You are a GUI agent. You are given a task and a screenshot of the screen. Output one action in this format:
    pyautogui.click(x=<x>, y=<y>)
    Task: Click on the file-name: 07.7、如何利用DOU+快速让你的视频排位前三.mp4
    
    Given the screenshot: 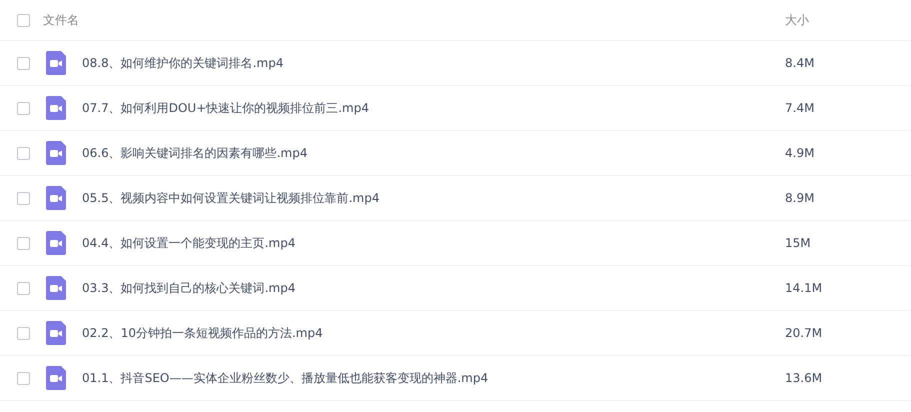 What is the action you would take?
    pyautogui.click(x=225, y=108)
    